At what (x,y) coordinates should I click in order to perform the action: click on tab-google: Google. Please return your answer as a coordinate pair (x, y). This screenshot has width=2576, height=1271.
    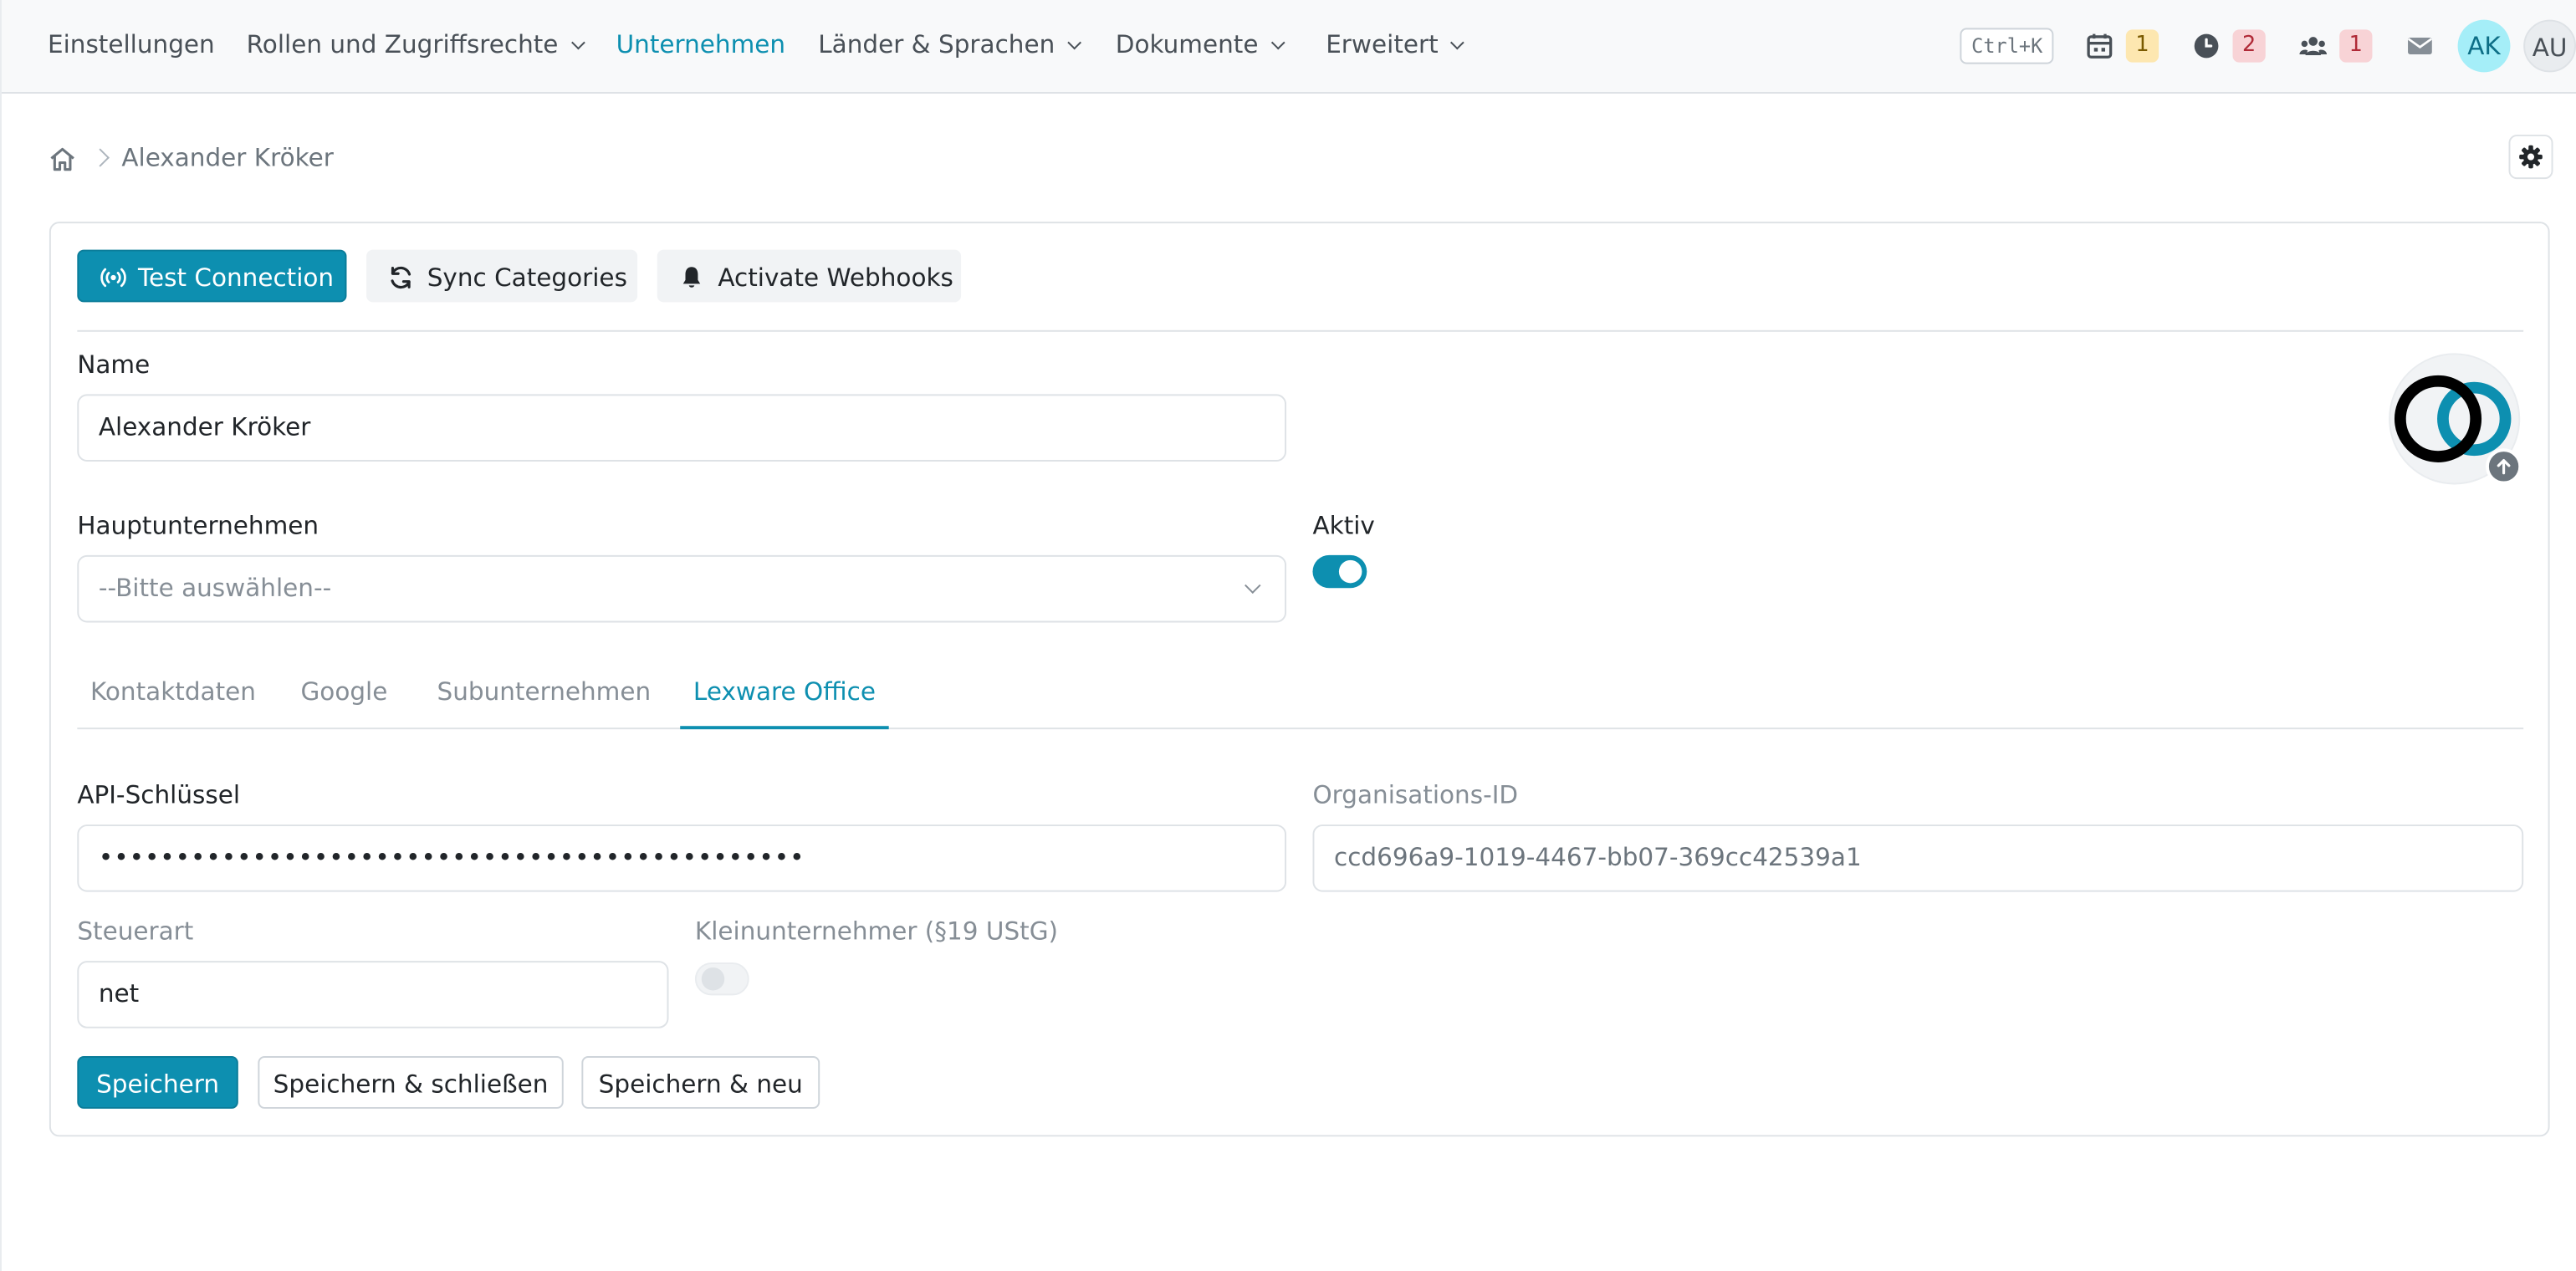
    Looking at the image, I should click on (344, 691).